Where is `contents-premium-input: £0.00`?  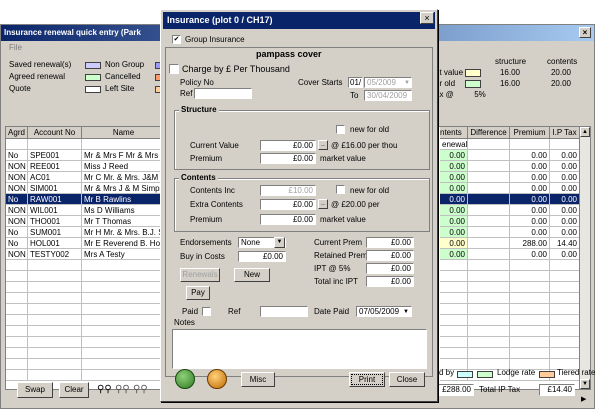
contents-premium-input: £0.00 is located at coordinates (288, 219).